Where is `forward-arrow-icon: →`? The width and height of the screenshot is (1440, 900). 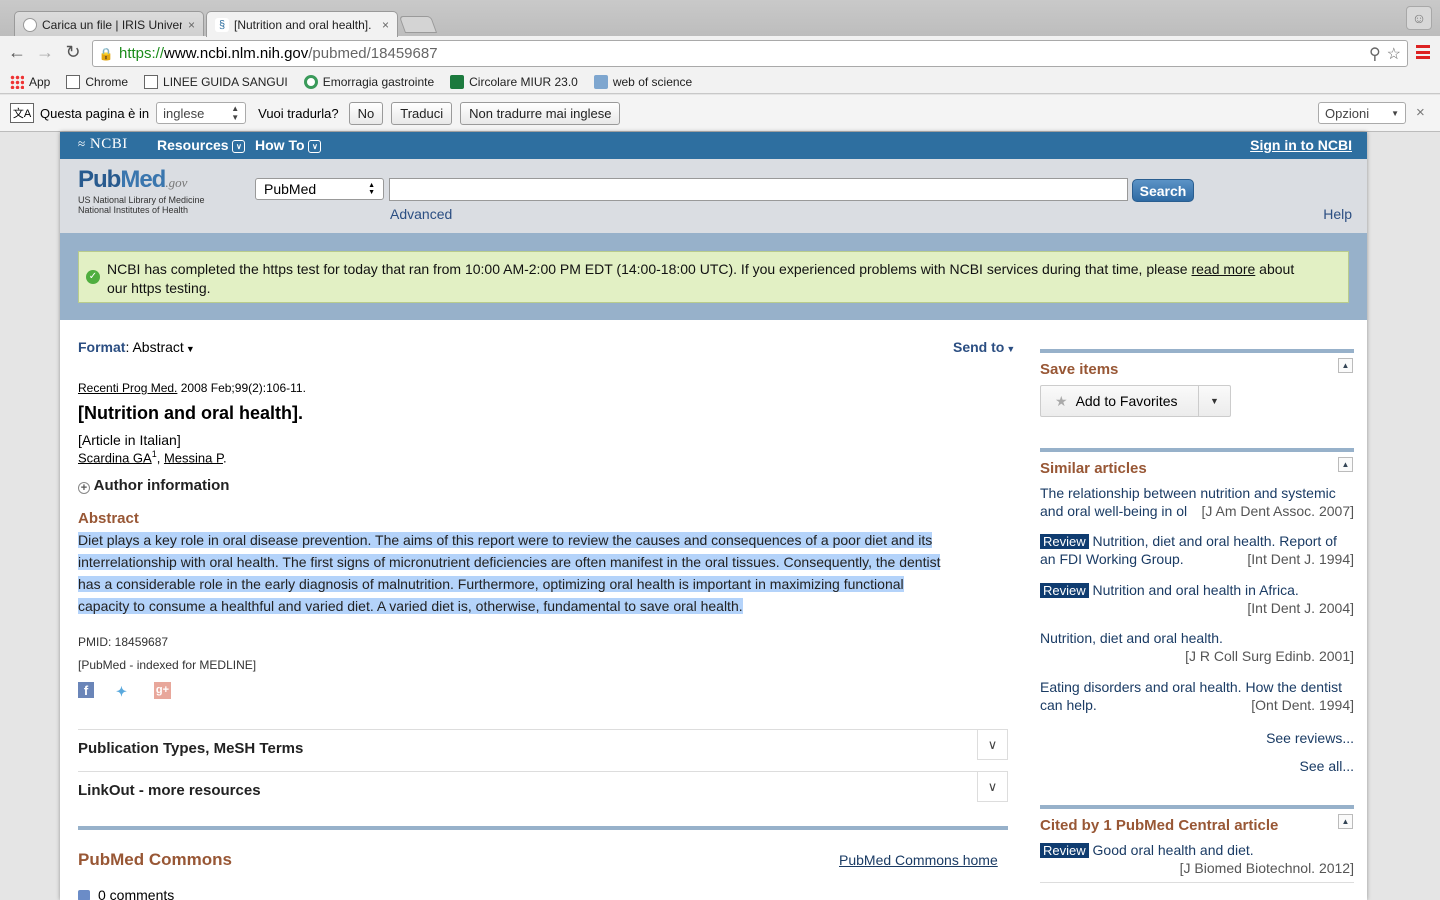 forward-arrow-icon: → is located at coordinates (45, 52).